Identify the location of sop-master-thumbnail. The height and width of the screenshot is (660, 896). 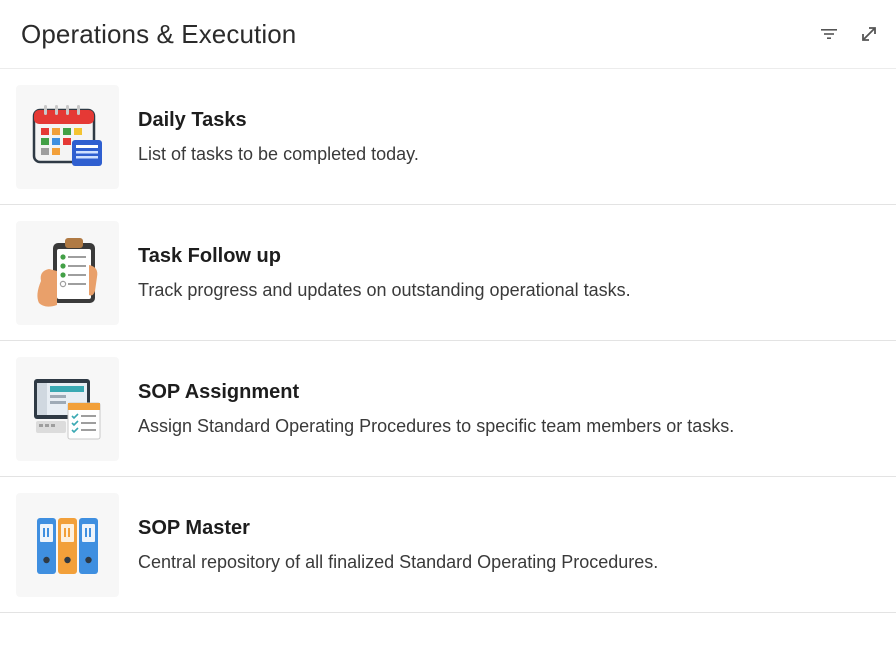
(67, 544).